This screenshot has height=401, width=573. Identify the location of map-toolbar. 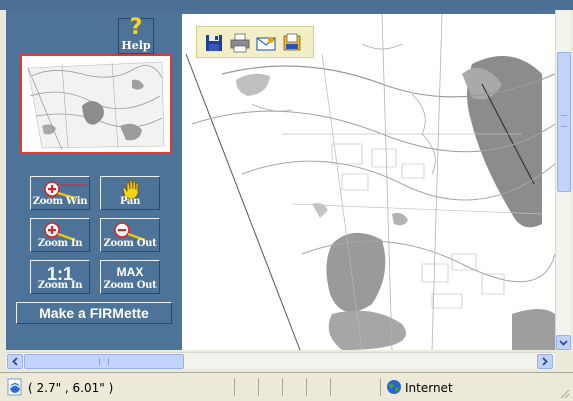
(255, 42).